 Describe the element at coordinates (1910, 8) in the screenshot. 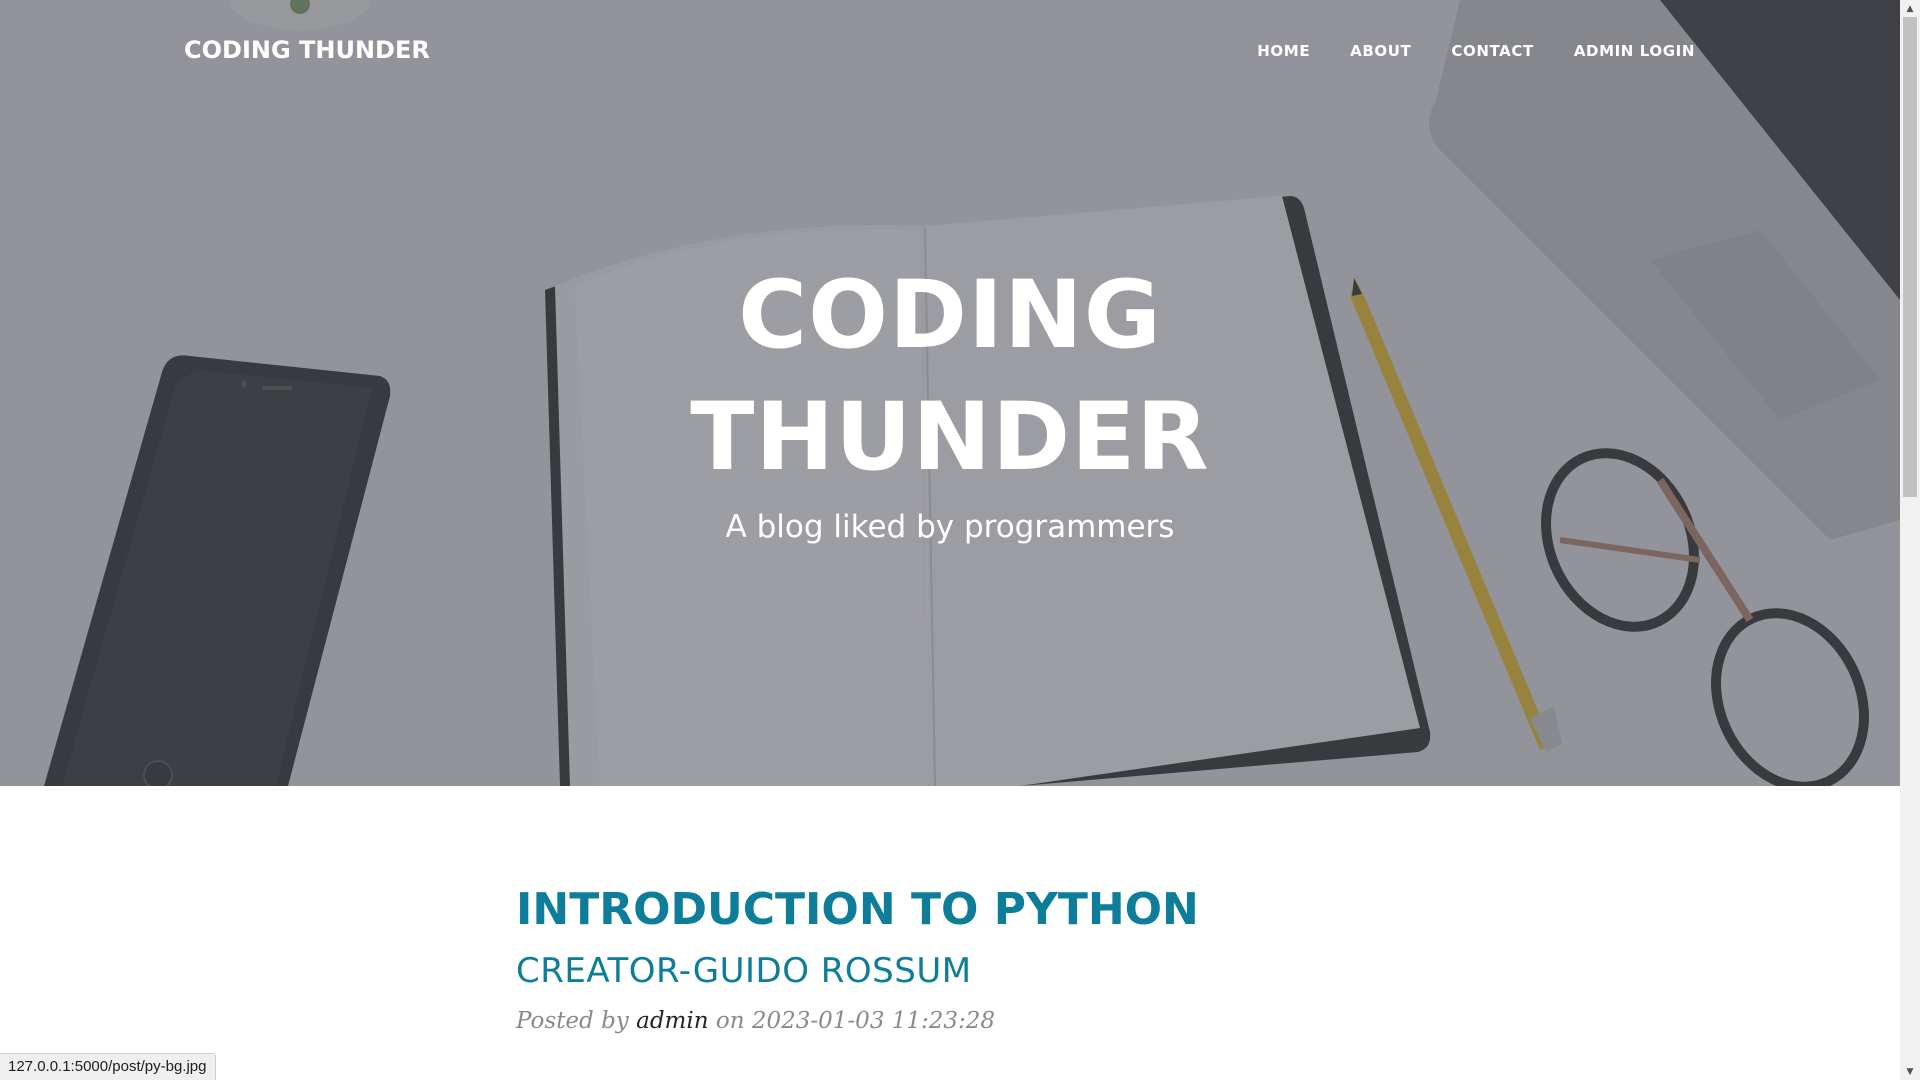

I see `scroll-up-arrow-icon: ▲` at that location.